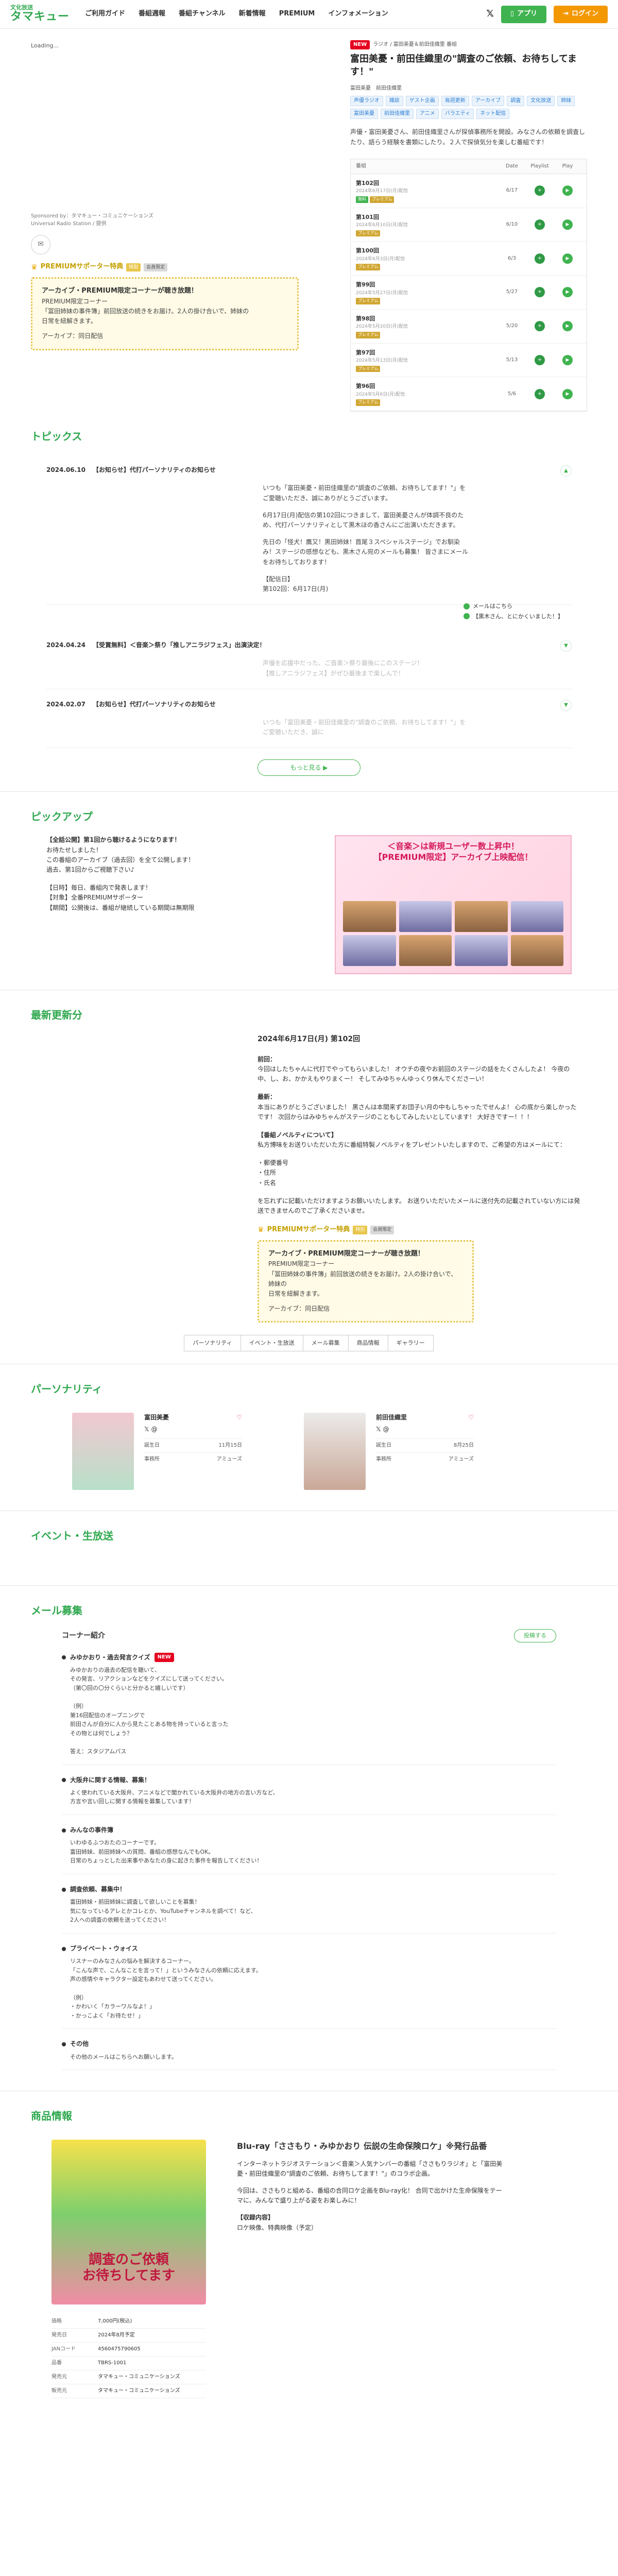 The height and width of the screenshot is (2576, 618). Describe the element at coordinates (156, 267) in the screenshot. I see `members-badge: 会員限定` at that location.